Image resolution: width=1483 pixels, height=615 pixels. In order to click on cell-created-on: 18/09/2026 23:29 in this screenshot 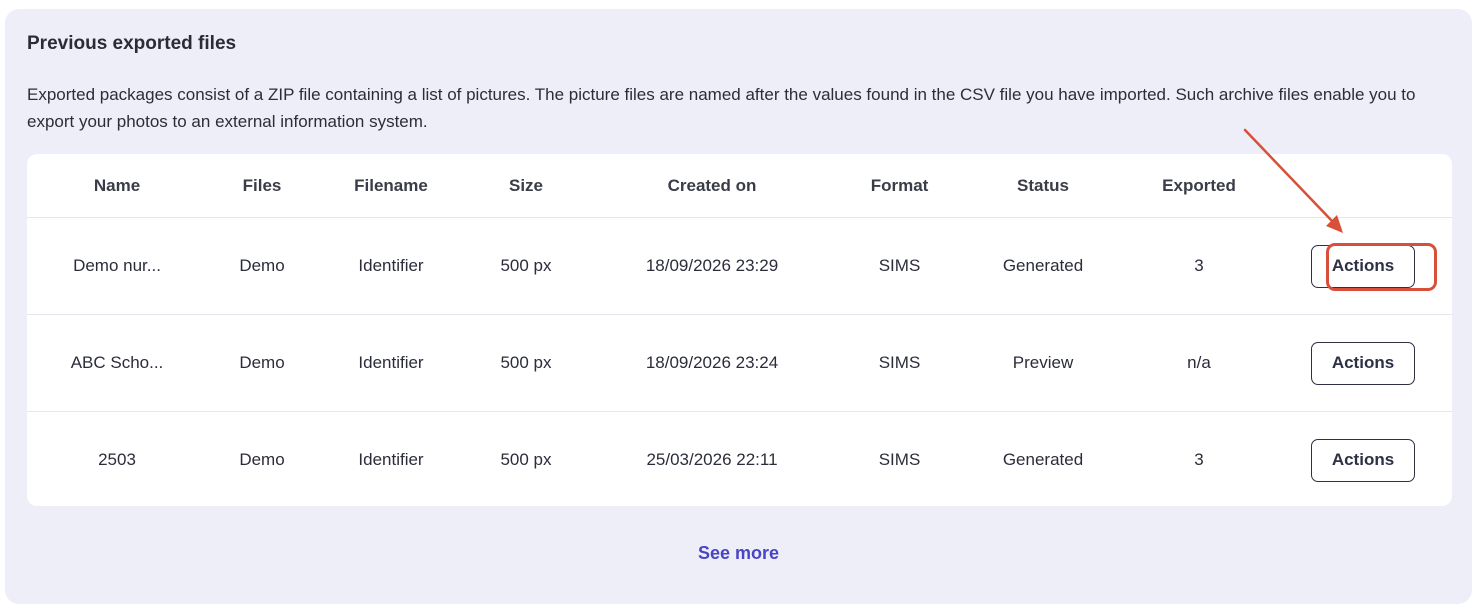, I will do `click(712, 265)`.